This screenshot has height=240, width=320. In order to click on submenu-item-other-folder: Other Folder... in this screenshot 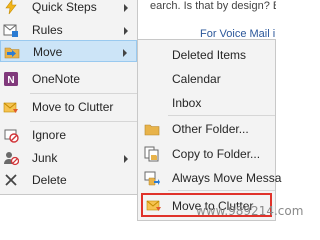, I will do `click(206, 129)`.